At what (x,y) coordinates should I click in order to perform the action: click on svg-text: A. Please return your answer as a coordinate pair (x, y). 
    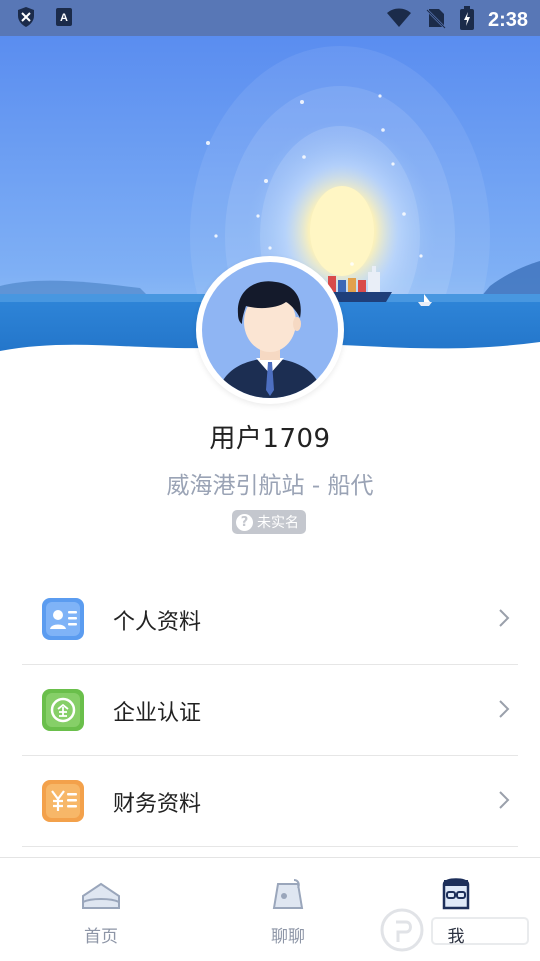
    Looking at the image, I should click on (64, 18).